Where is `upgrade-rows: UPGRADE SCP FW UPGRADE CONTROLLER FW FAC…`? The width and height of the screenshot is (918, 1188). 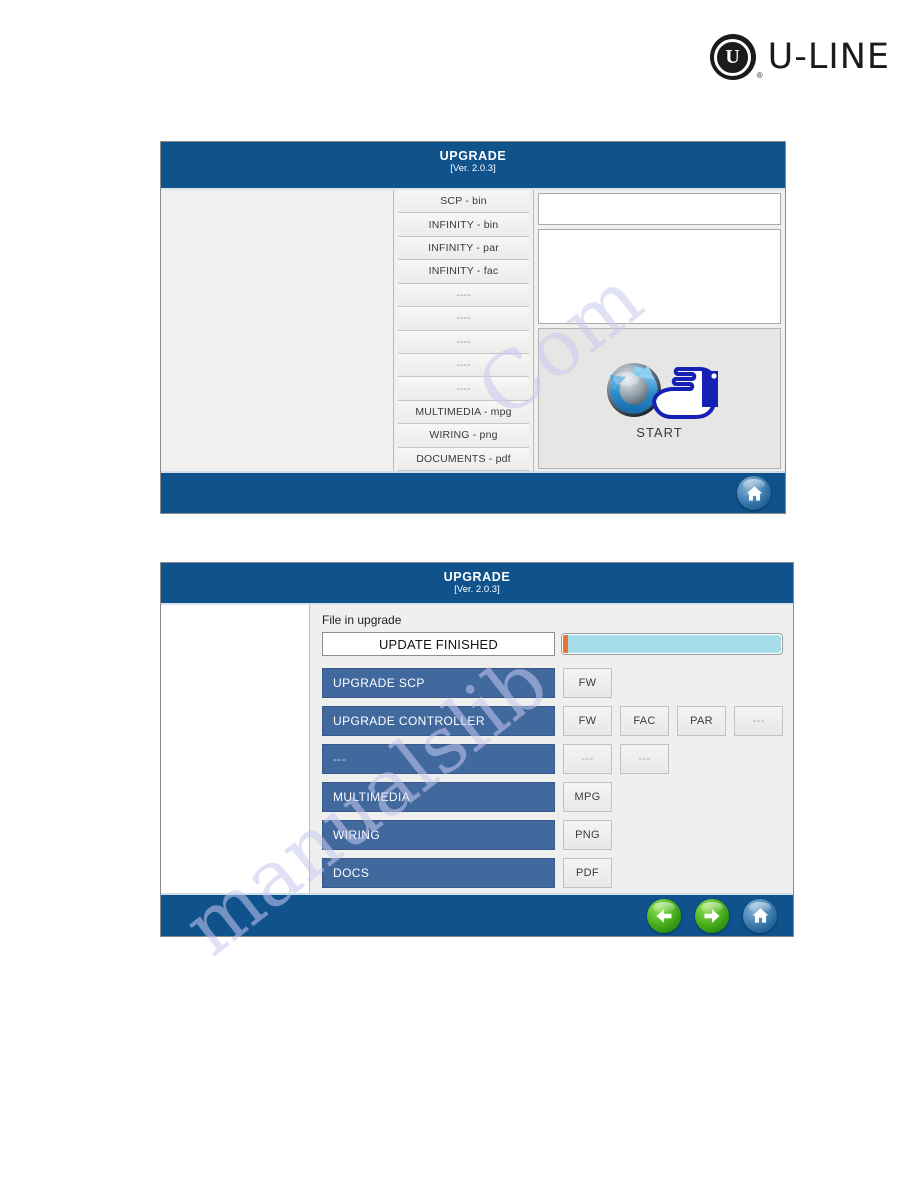 upgrade-rows: UPGRADE SCP FW UPGRADE CONTROLLER FW FAC… is located at coordinates (552, 778).